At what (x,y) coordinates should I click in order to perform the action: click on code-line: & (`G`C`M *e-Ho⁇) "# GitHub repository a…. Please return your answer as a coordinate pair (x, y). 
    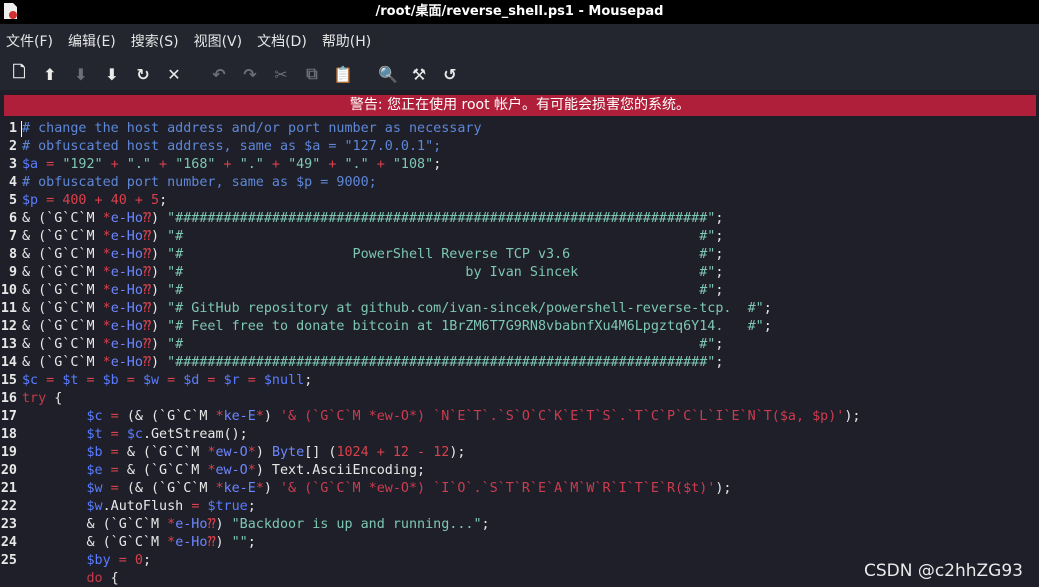
    Looking at the image, I should click on (397, 309).